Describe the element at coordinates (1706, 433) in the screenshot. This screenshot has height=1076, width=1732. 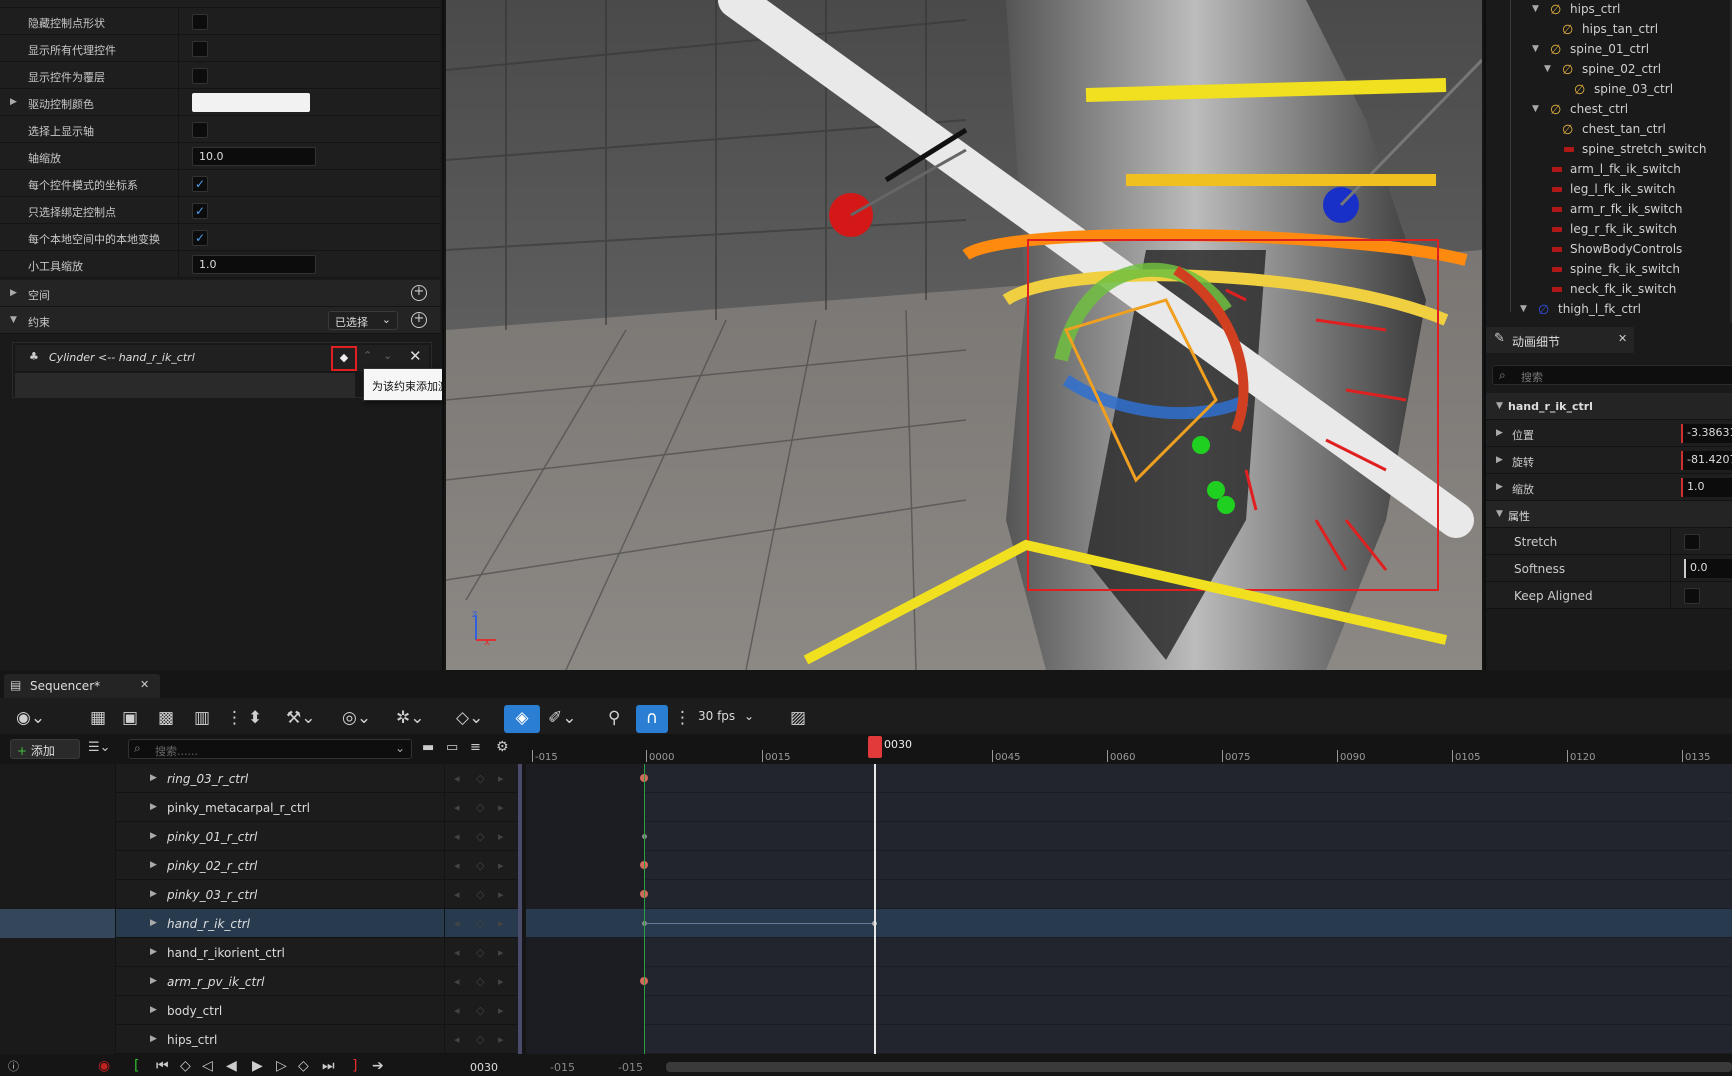
I see `location-x-input: -3.38631` at that location.